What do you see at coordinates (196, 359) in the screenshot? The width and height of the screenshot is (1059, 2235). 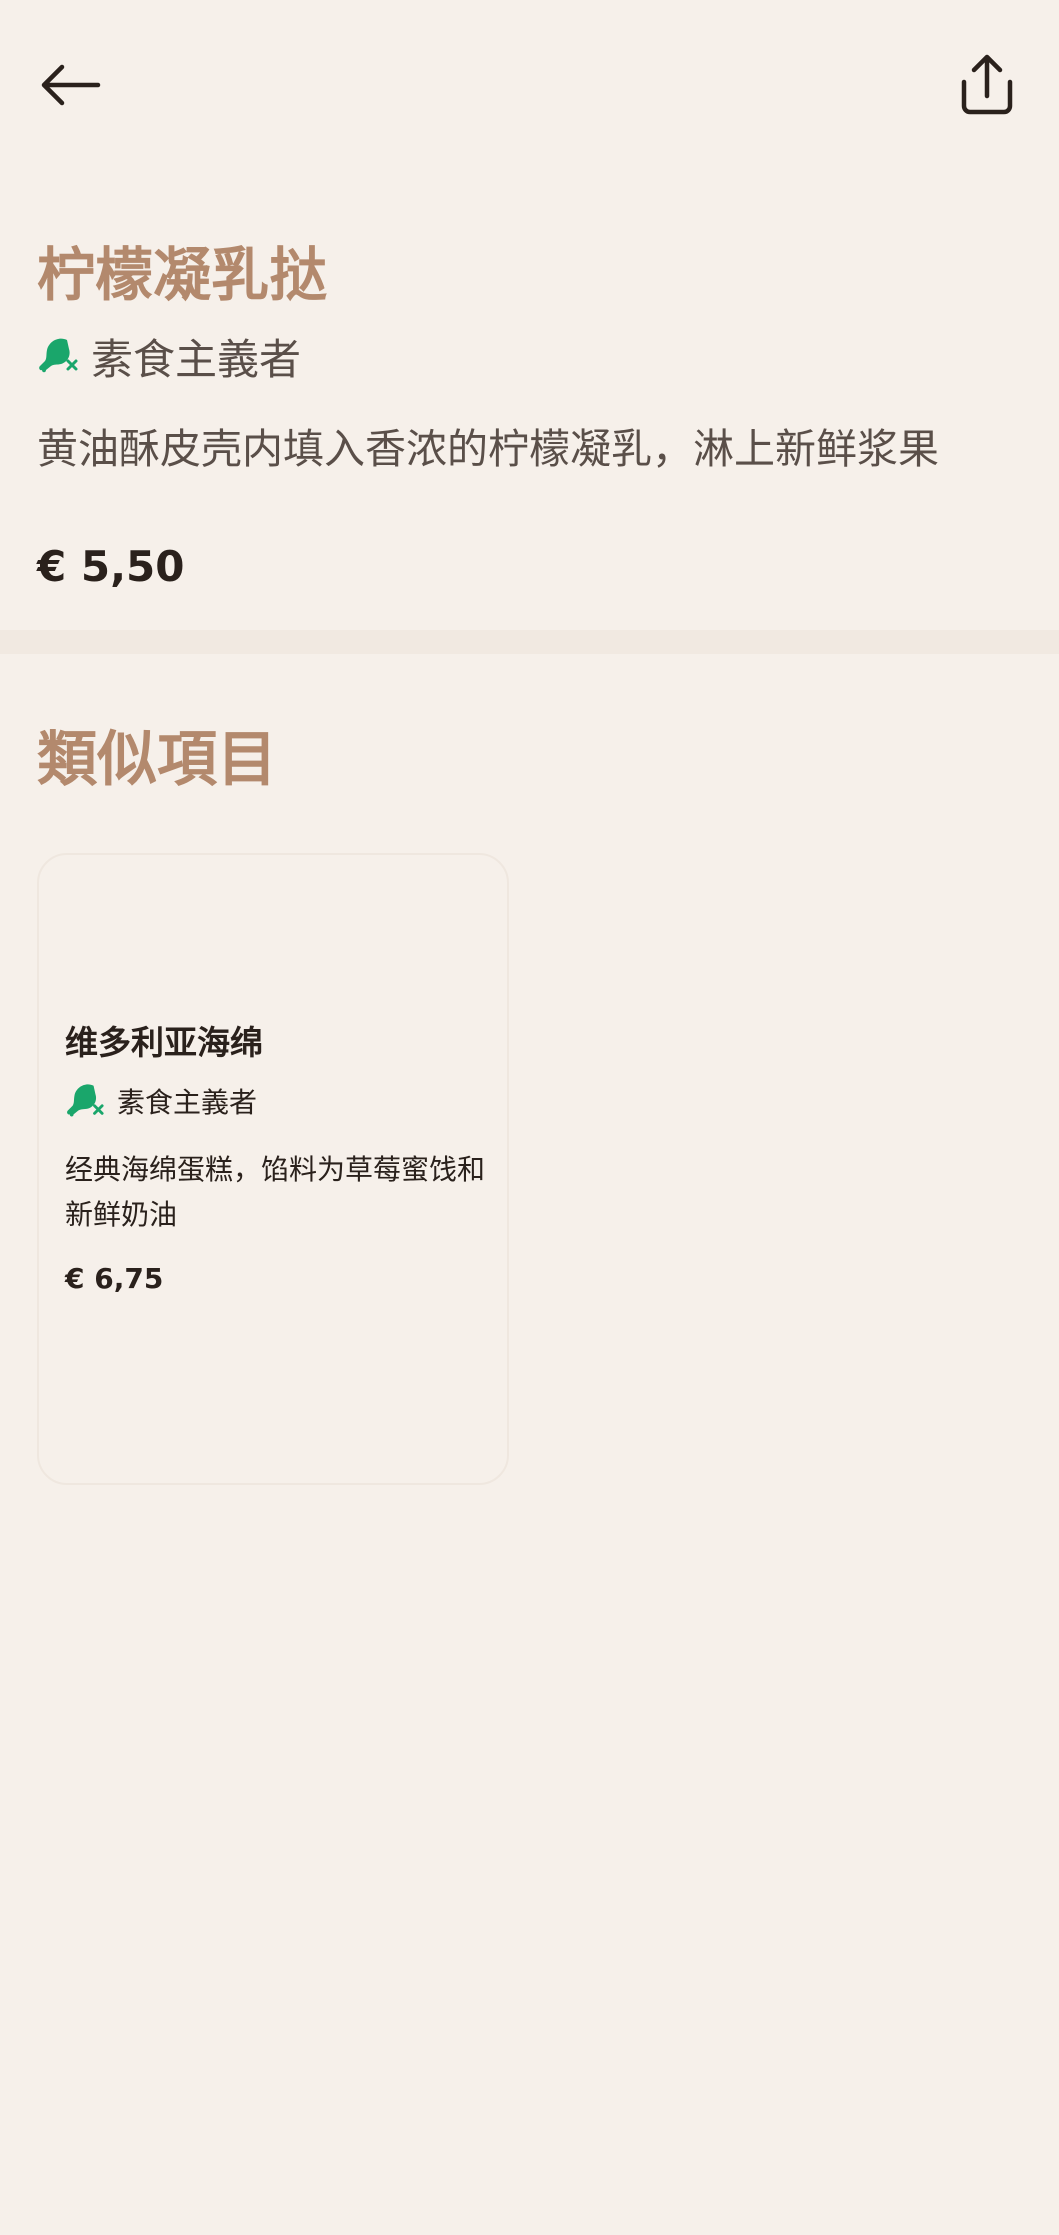 I see `diet-label: 素食主義者` at bounding box center [196, 359].